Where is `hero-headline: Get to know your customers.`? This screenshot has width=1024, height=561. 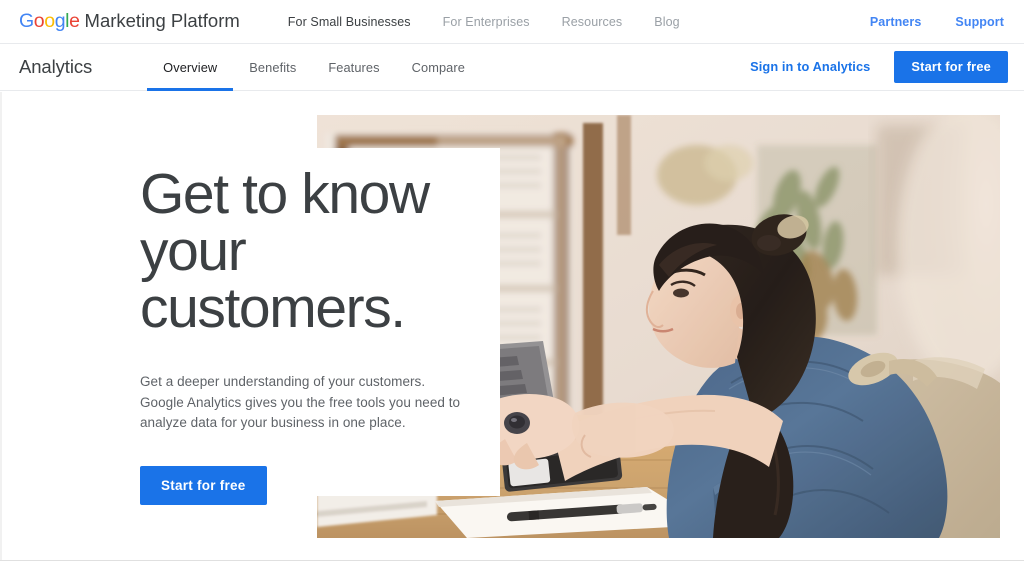
hero-headline: Get to know your customers. is located at coordinates (320, 251).